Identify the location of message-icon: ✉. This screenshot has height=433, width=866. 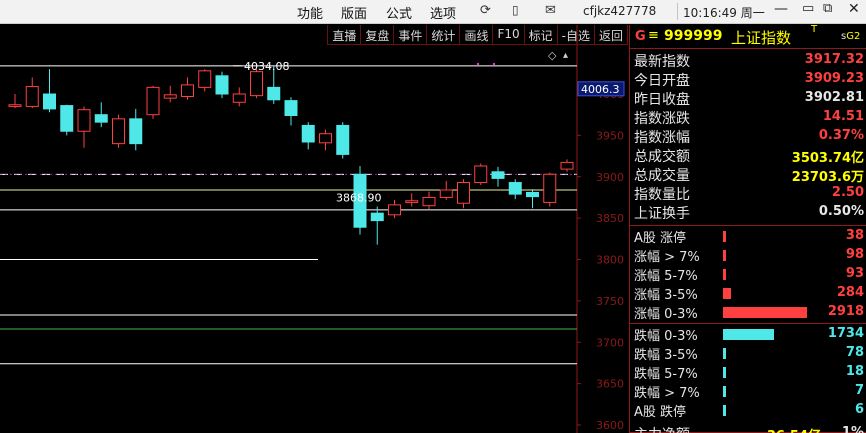
(550, 10).